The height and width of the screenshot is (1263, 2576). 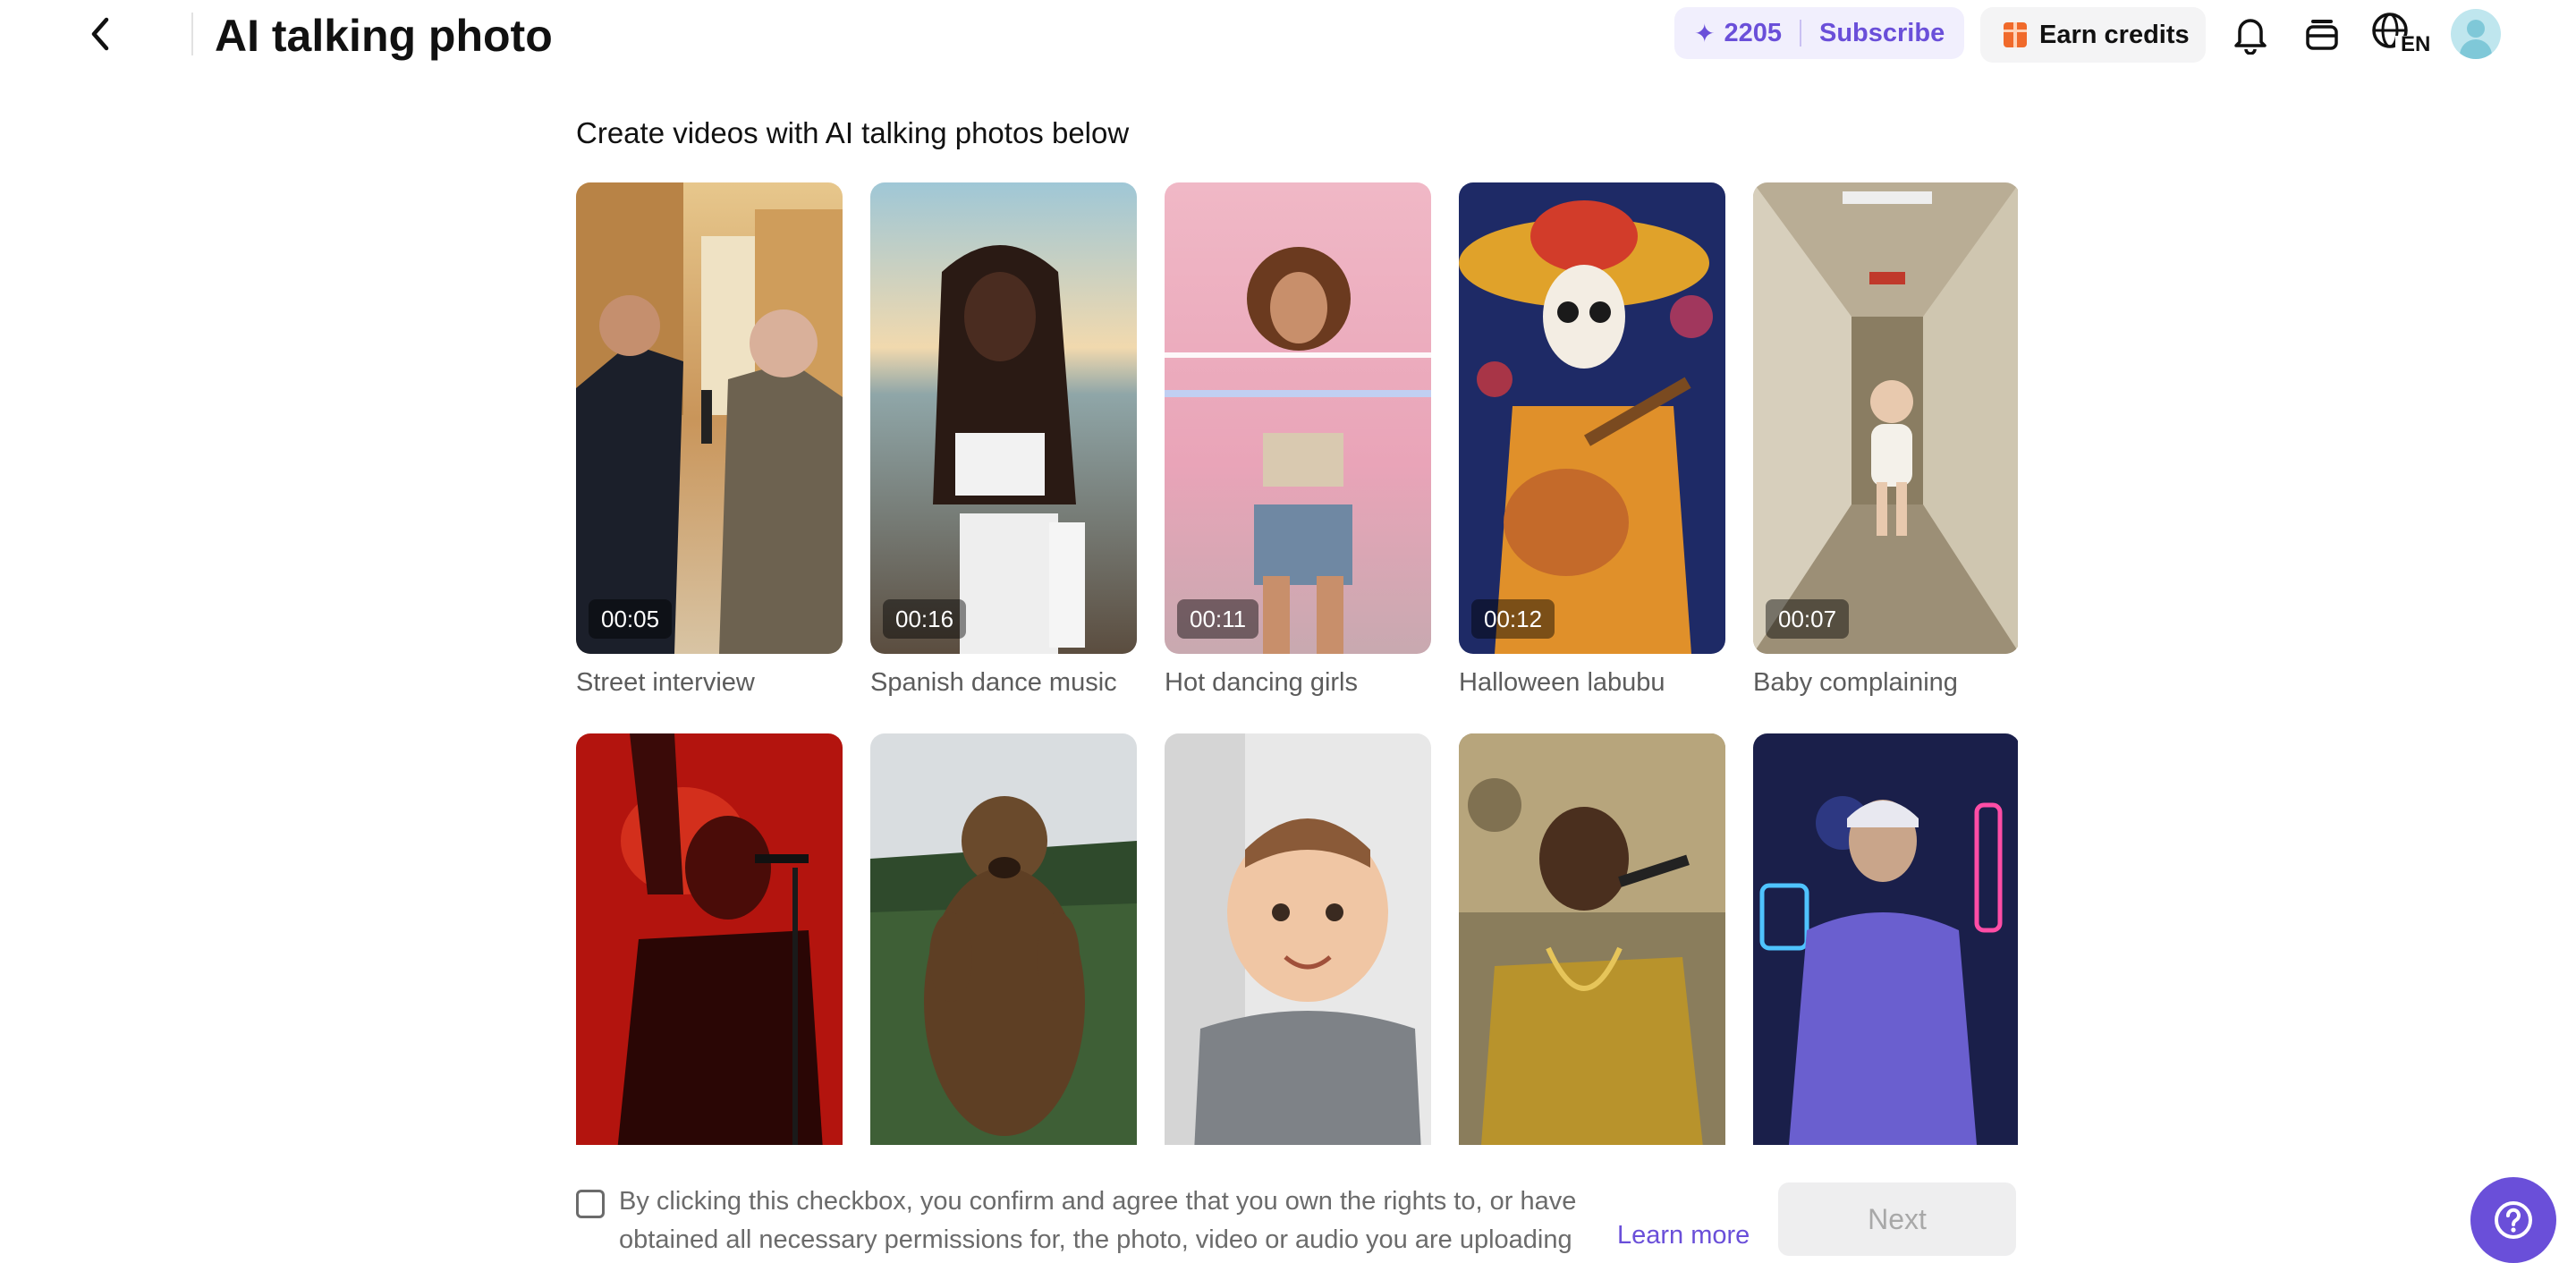 What do you see at coordinates (2476, 34) in the screenshot?
I see `avatar` at bounding box center [2476, 34].